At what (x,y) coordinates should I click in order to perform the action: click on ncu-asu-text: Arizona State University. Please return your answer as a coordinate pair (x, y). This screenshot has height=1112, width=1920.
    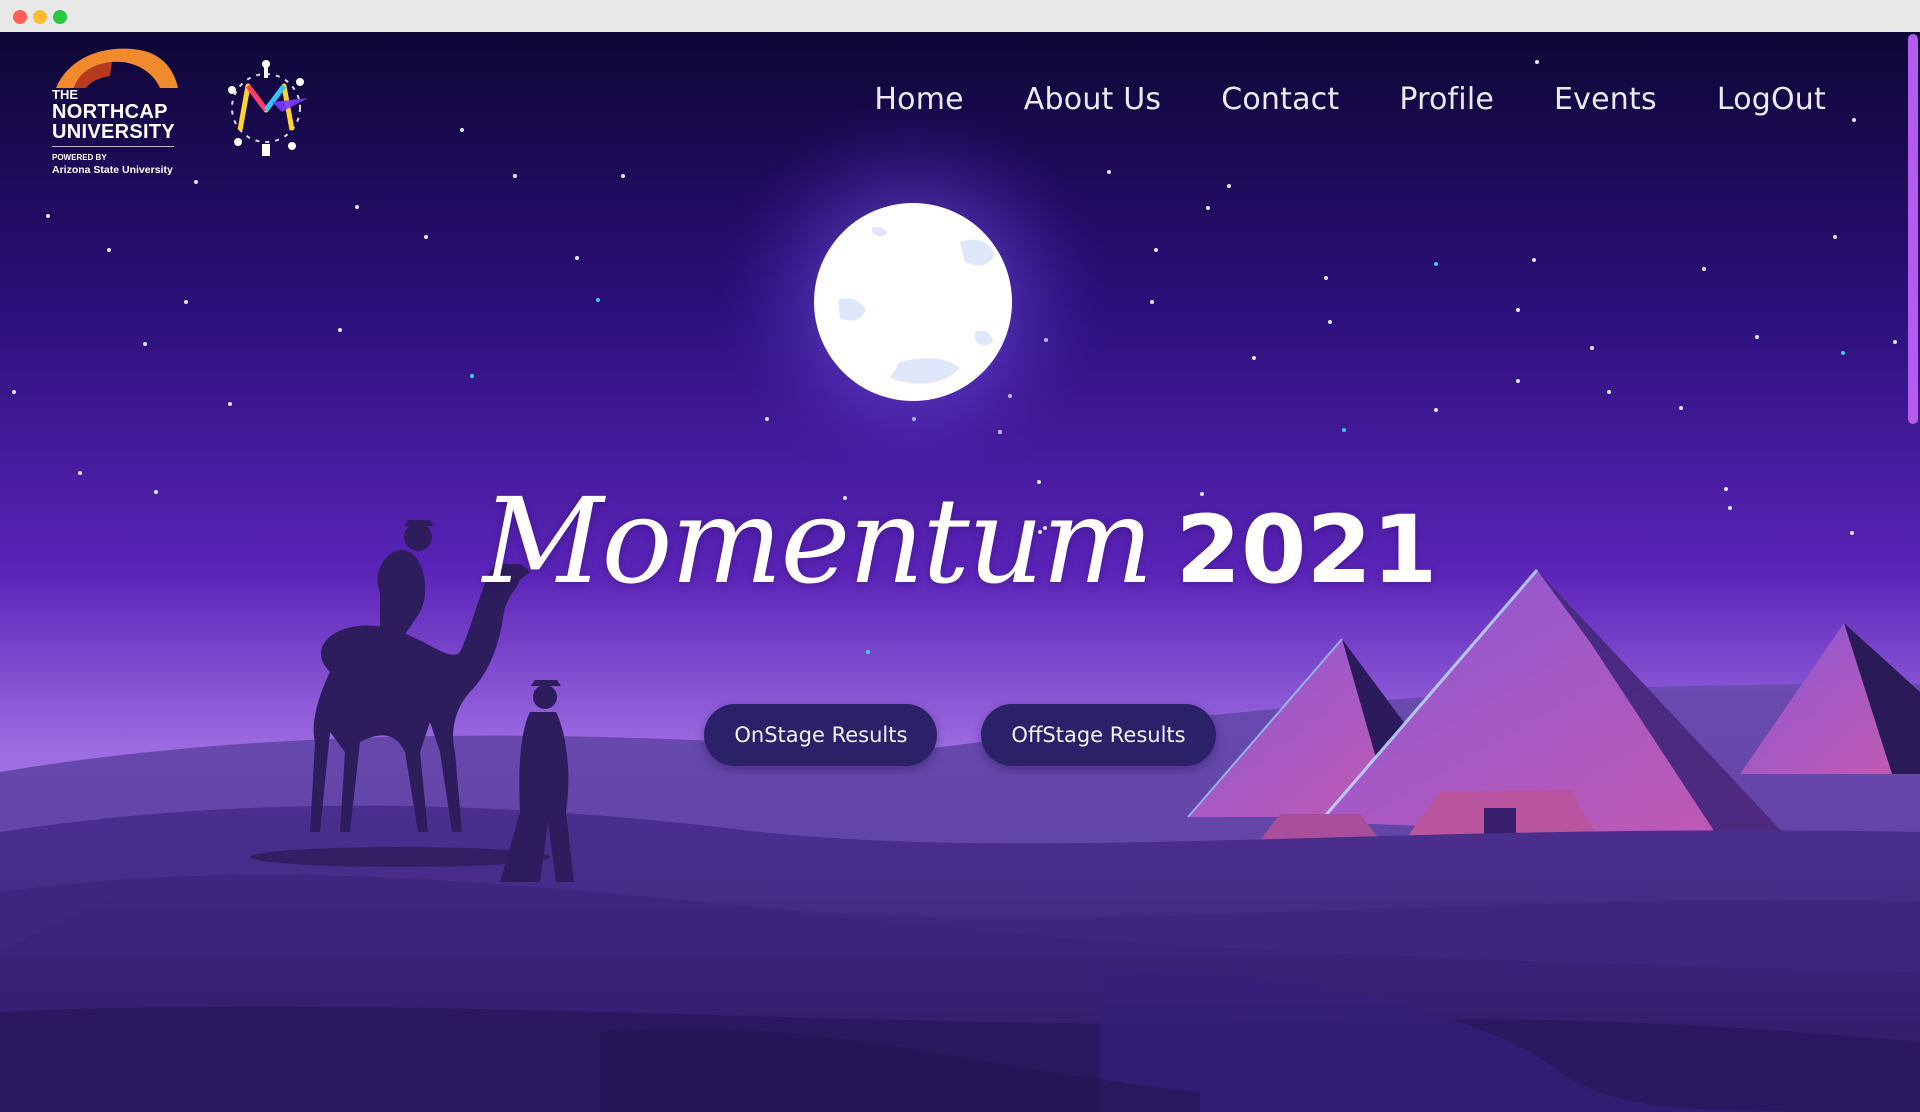
    Looking at the image, I should click on (112, 170).